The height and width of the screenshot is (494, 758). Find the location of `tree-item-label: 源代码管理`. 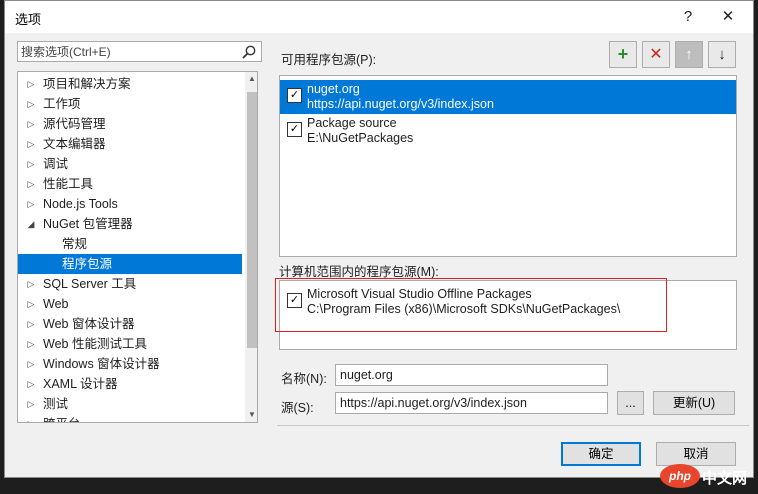

tree-item-label: 源代码管理 is located at coordinates (74, 124).